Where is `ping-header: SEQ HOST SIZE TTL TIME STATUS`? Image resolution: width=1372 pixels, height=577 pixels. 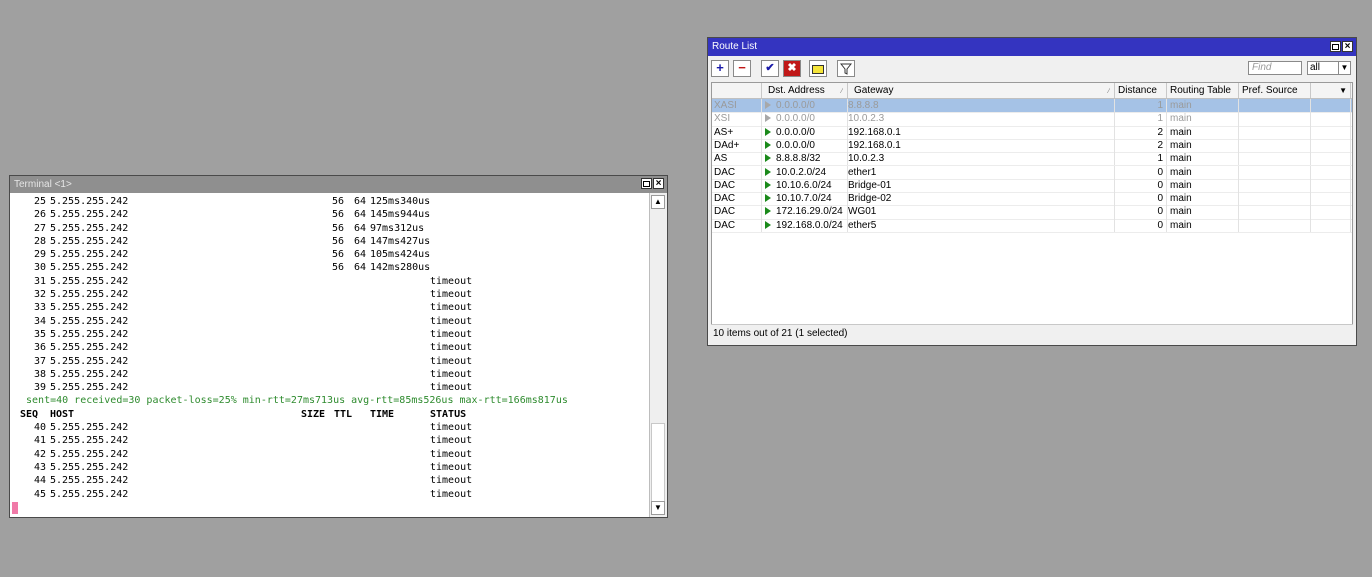 ping-header: SEQ HOST SIZE TTL TIME STATUS is located at coordinates (334, 414).